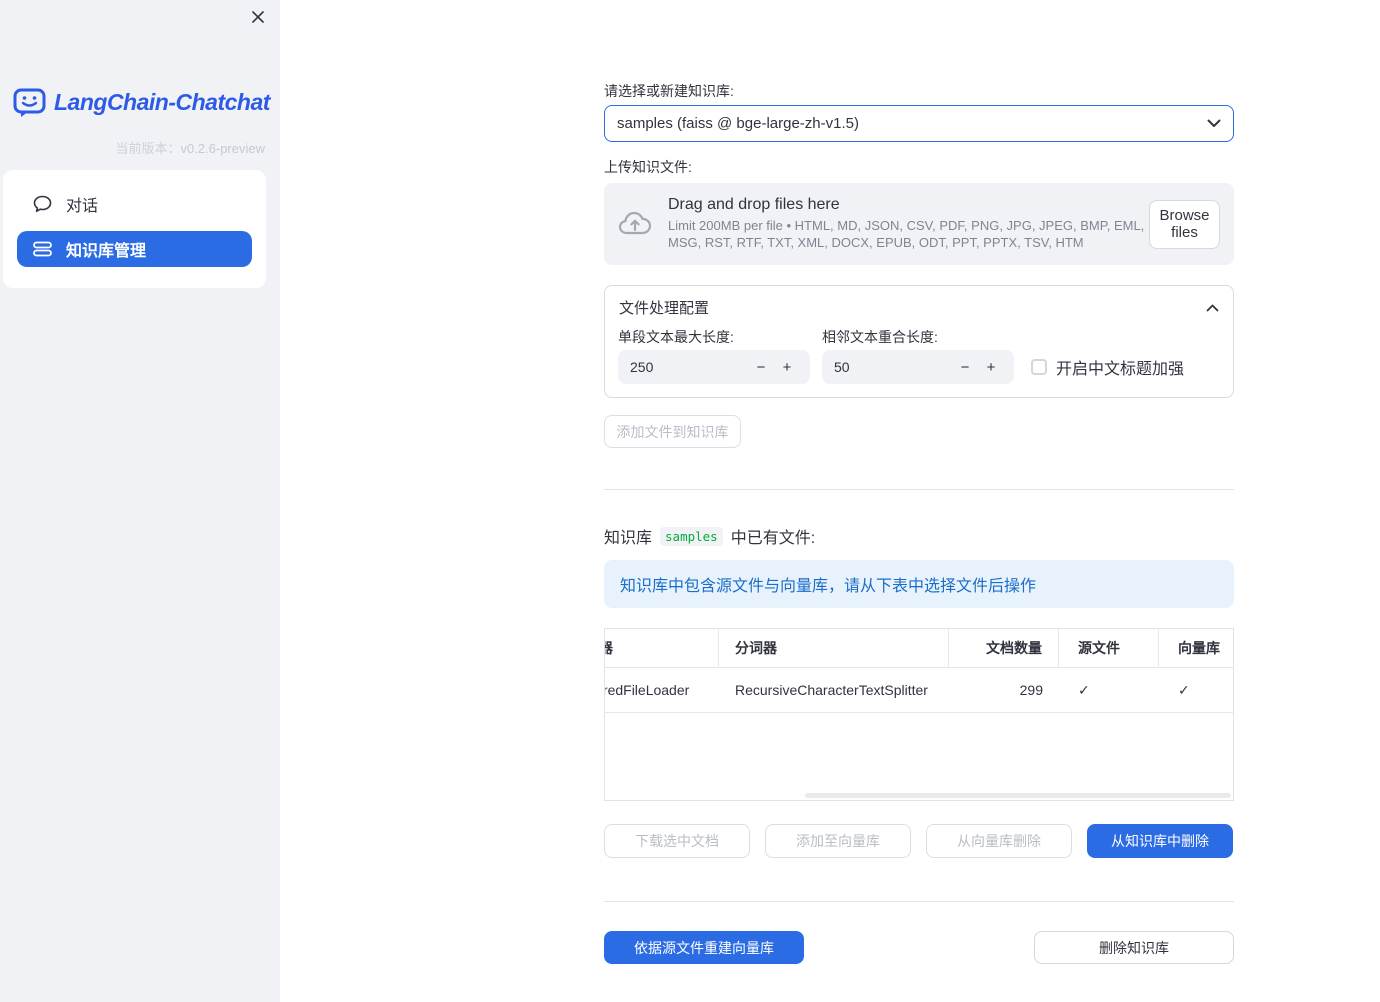  I want to click on overlap-size-label: 相邻文本重合长度:, so click(880, 337).